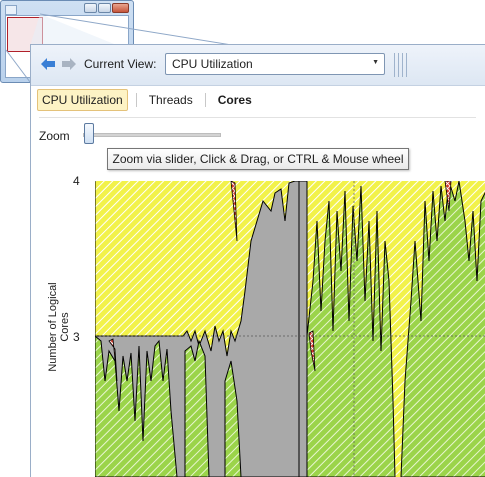 This screenshot has height=477, width=485. What do you see at coordinates (171, 100) in the screenshot?
I see `tab-threads: Threads` at bounding box center [171, 100].